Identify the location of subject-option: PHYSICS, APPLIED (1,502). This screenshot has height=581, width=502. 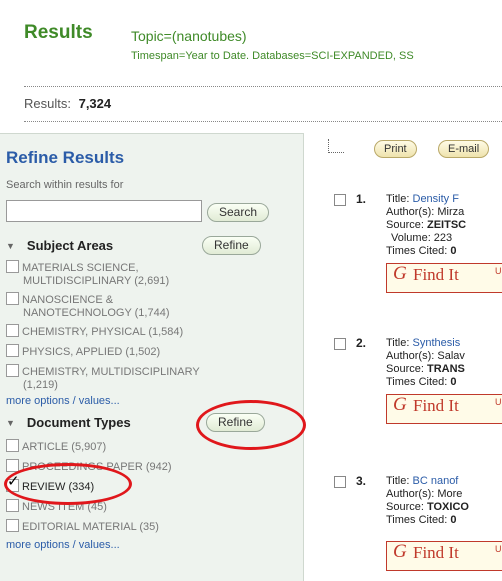
(83, 351).